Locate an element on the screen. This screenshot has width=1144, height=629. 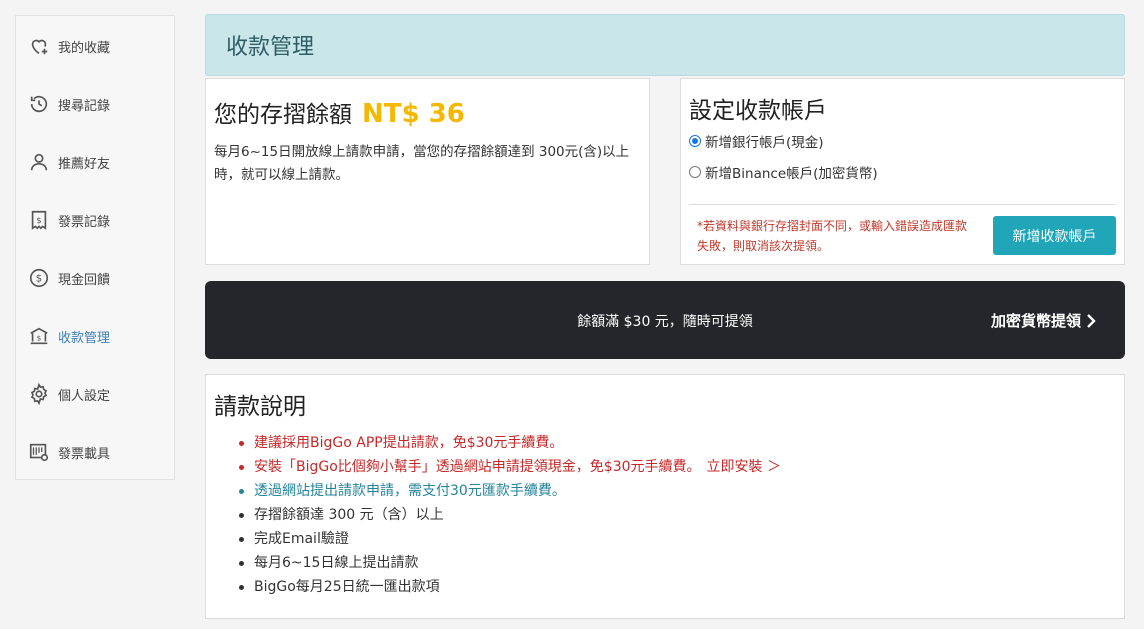
sidebar-item-search-history: 搜尋記錄 is located at coordinates (95, 104).